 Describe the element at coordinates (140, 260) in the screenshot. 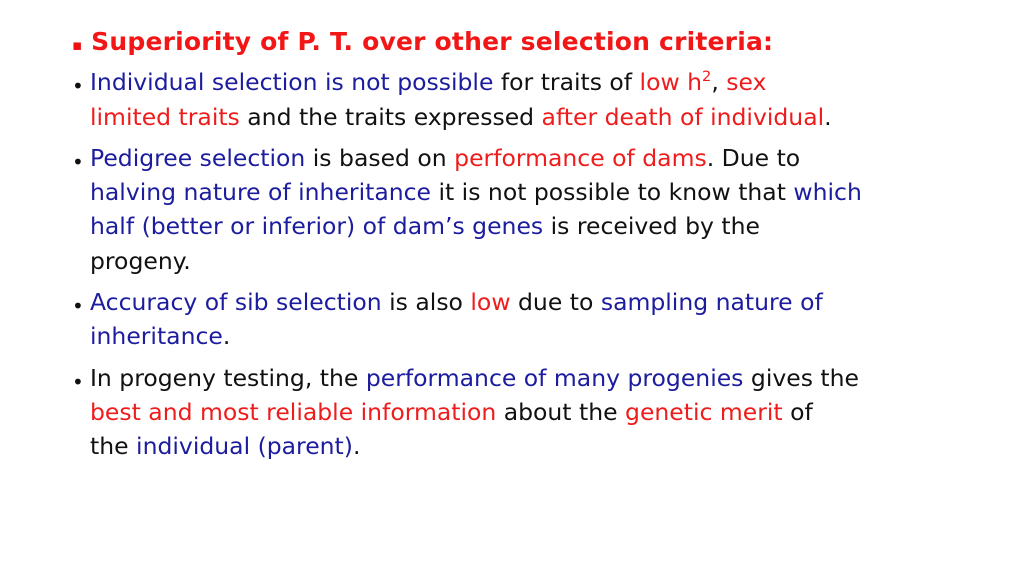

I see `text-run-black: progeny.` at that location.